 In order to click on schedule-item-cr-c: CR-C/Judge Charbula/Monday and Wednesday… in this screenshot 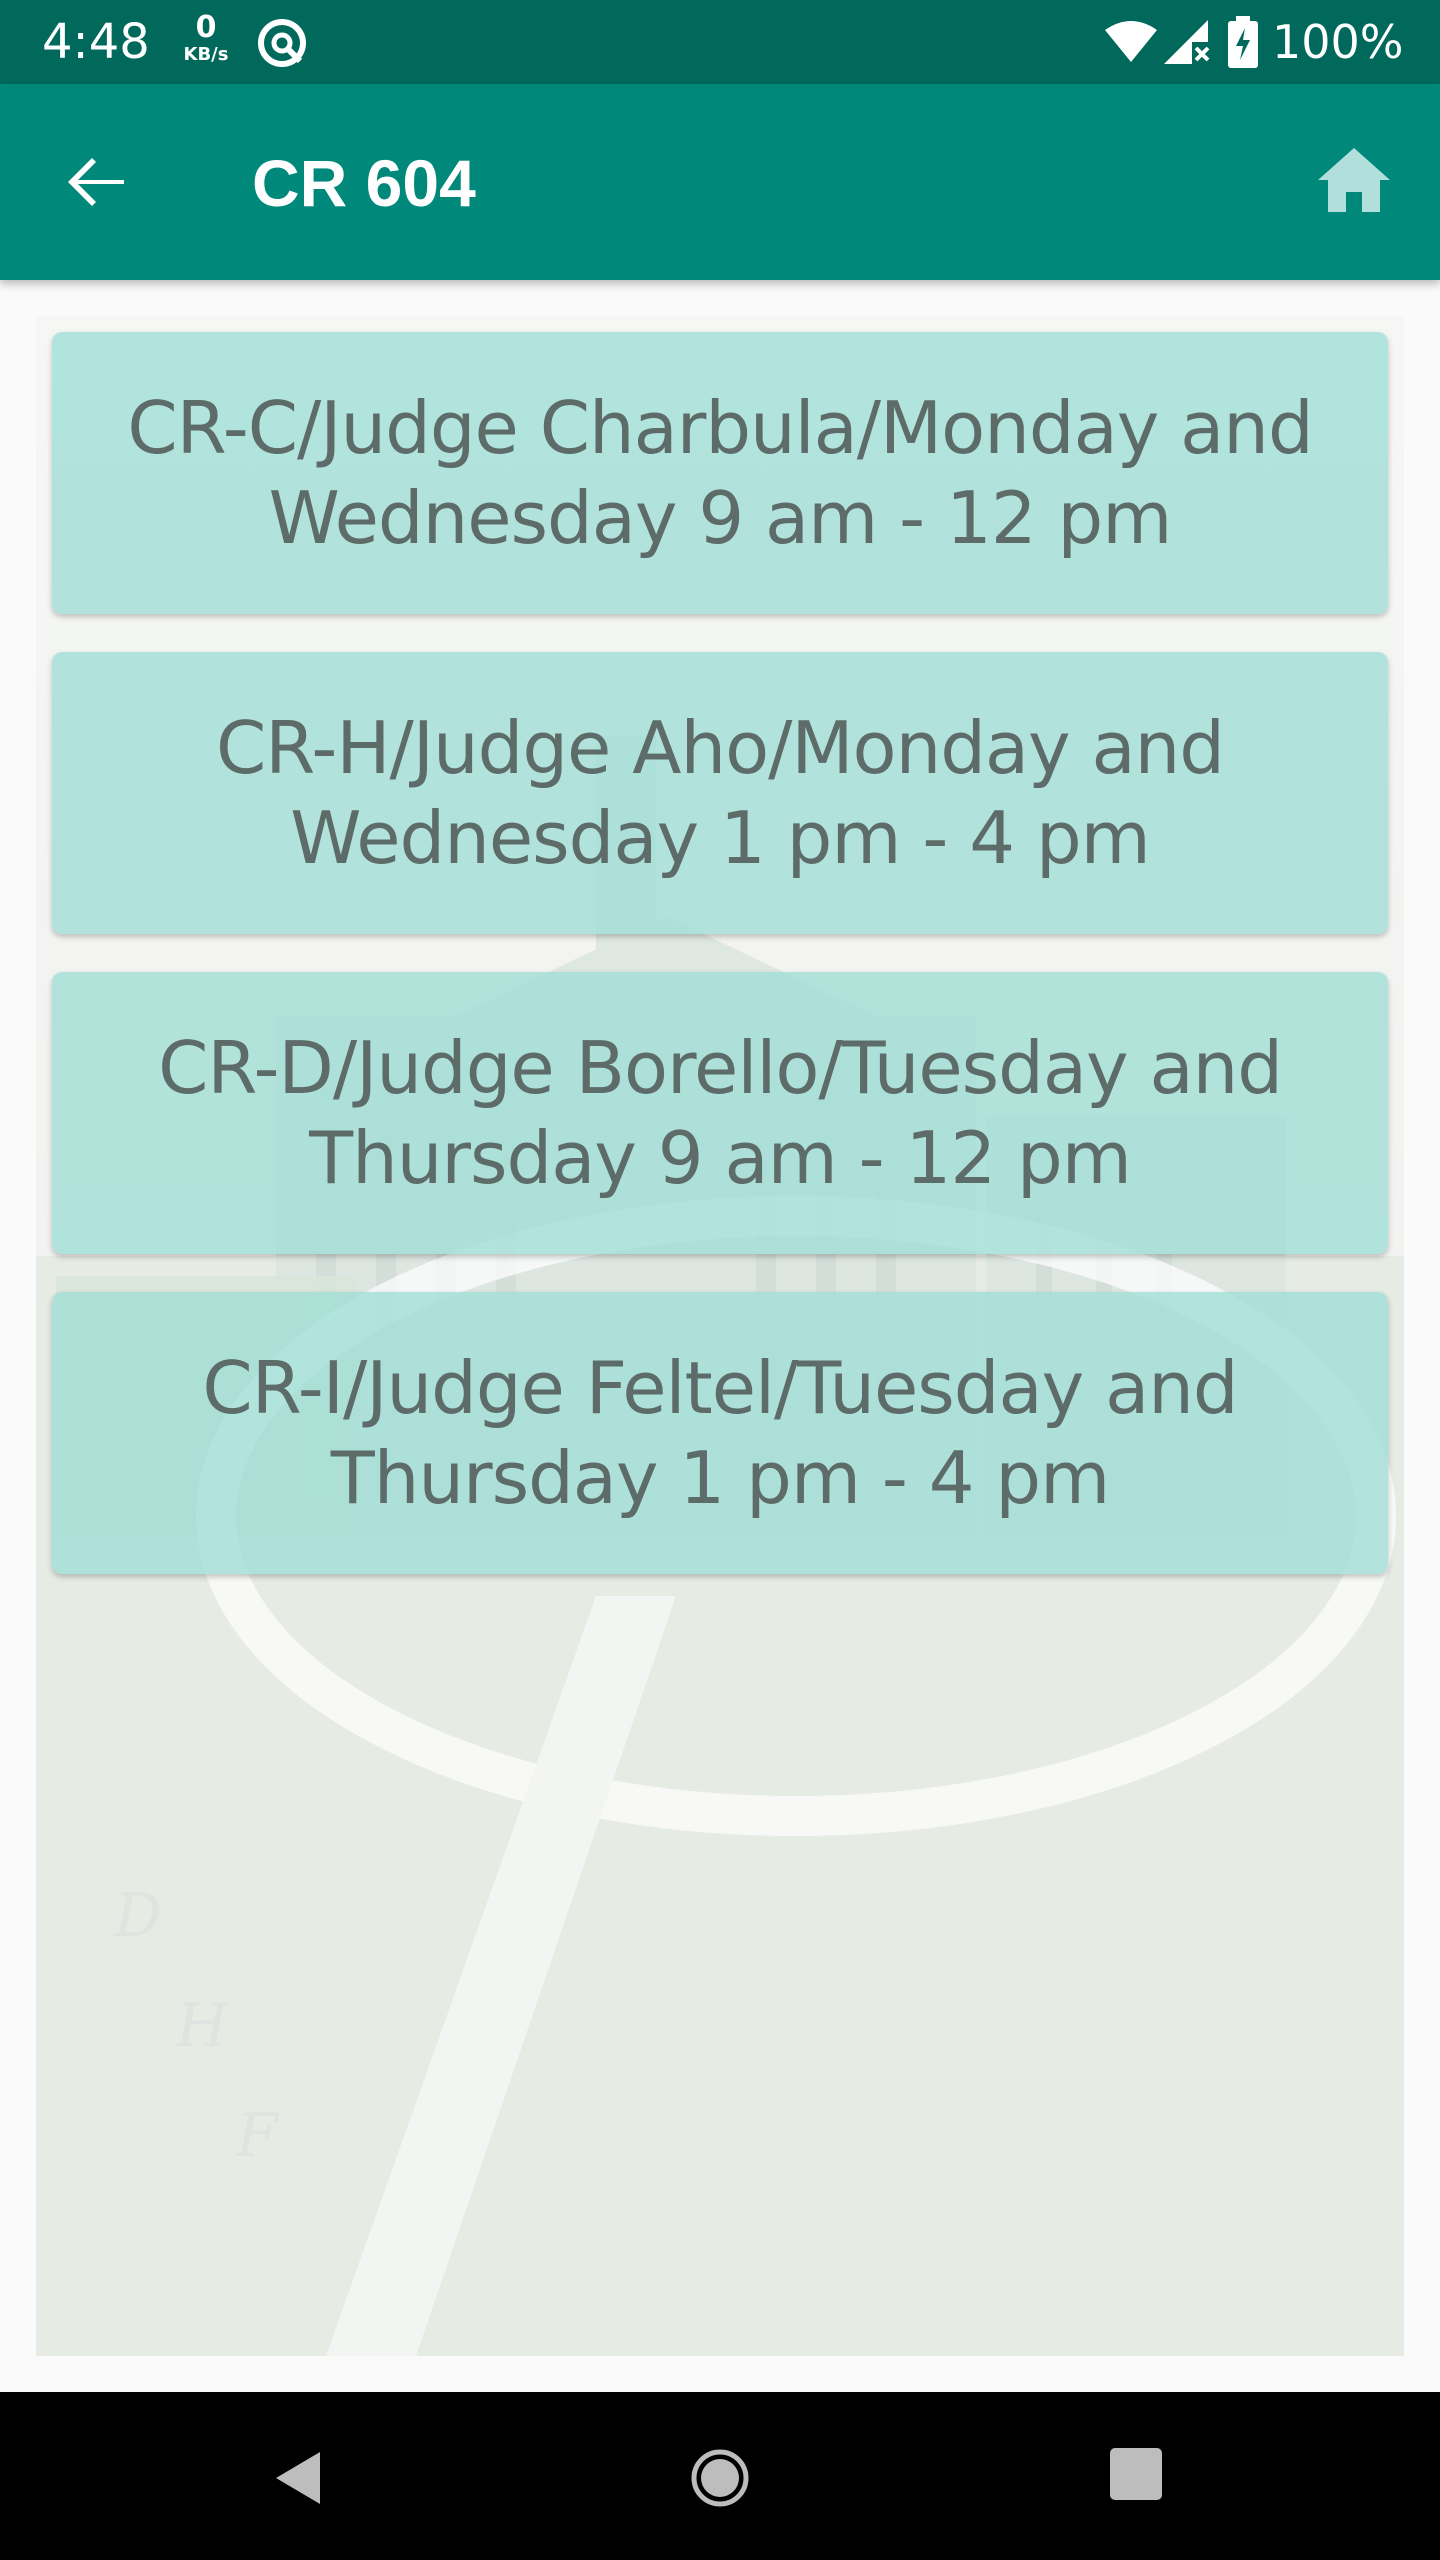, I will do `click(720, 473)`.